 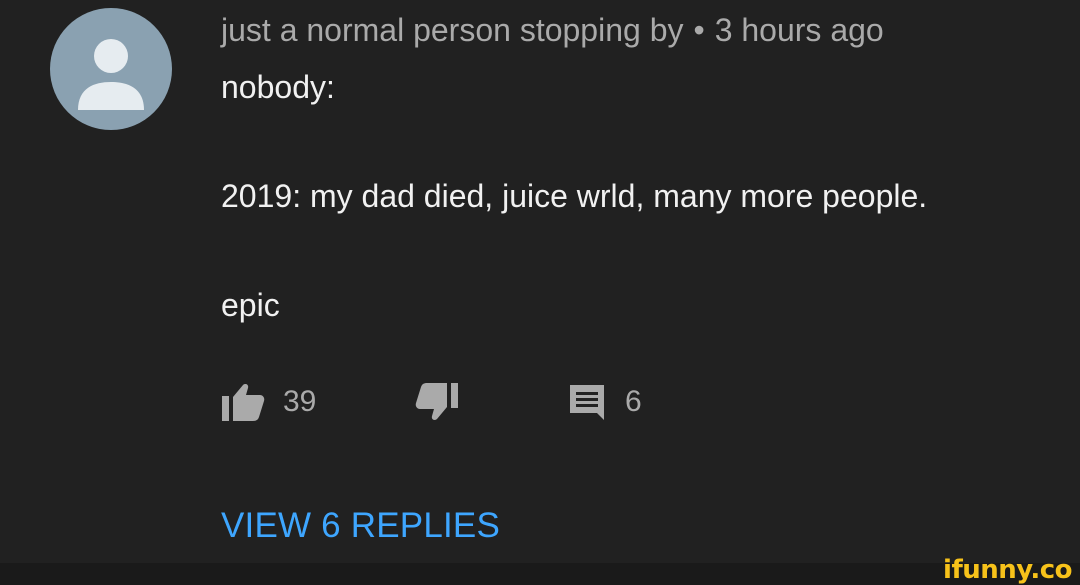 I want to click on default-avatar-icon, so click(x=111, y=74).